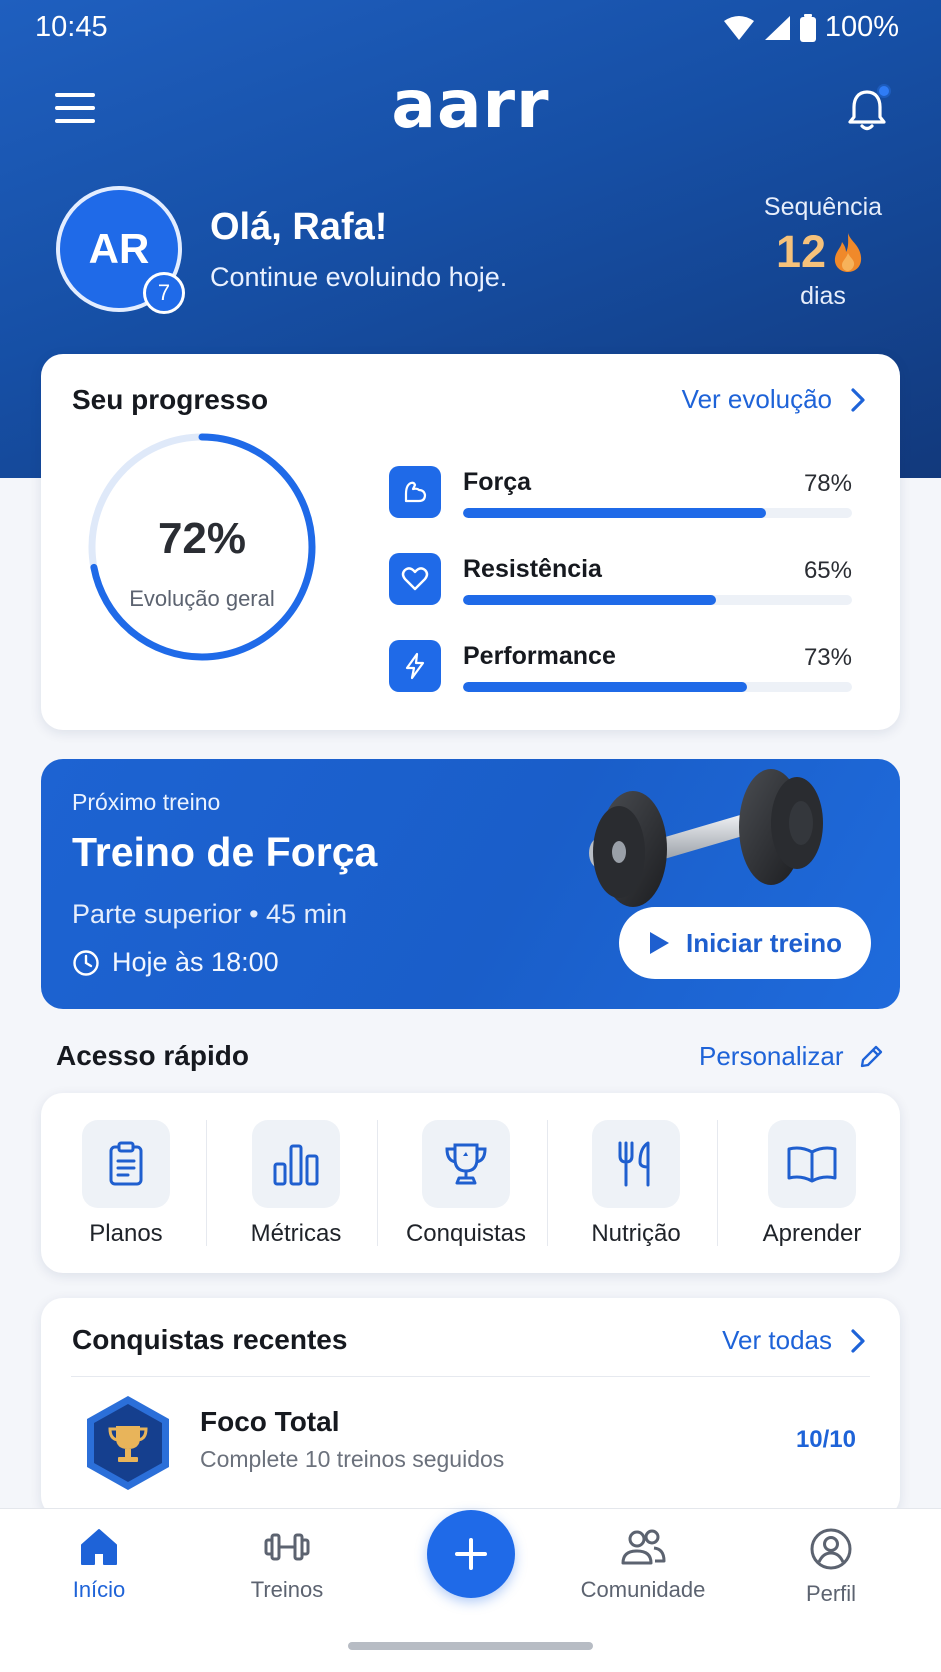  I want to click on customize-label: Personalizar, so click(771, 1056).